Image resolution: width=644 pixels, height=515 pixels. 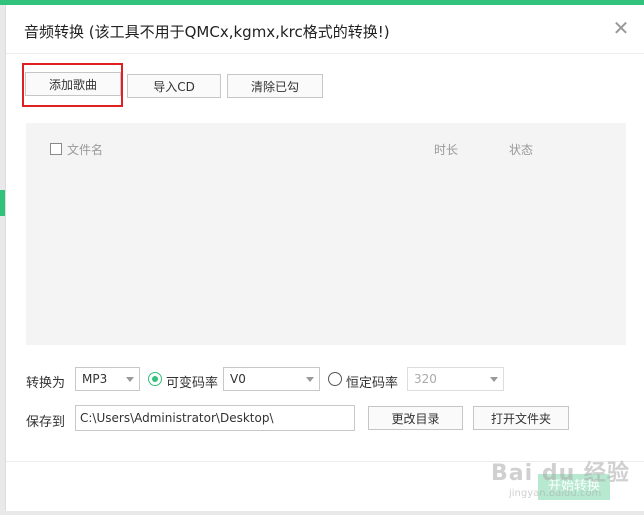 I want to click on vbr-radio, so click(x=155, y=379).